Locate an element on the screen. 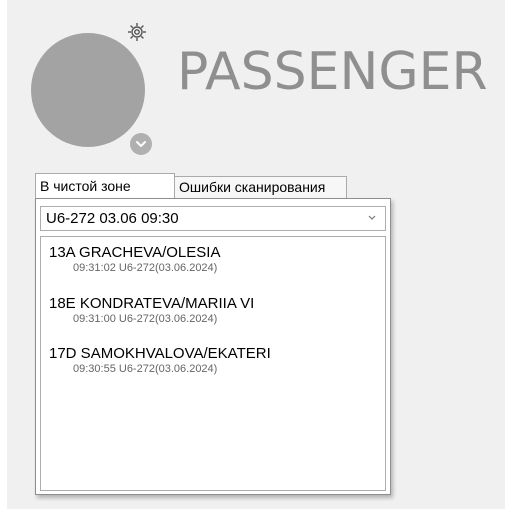 The height and width of the screenshot is (509, 505). flight-select-value: U6-272 03.06 09:30 is located at coordinates (112, 218).